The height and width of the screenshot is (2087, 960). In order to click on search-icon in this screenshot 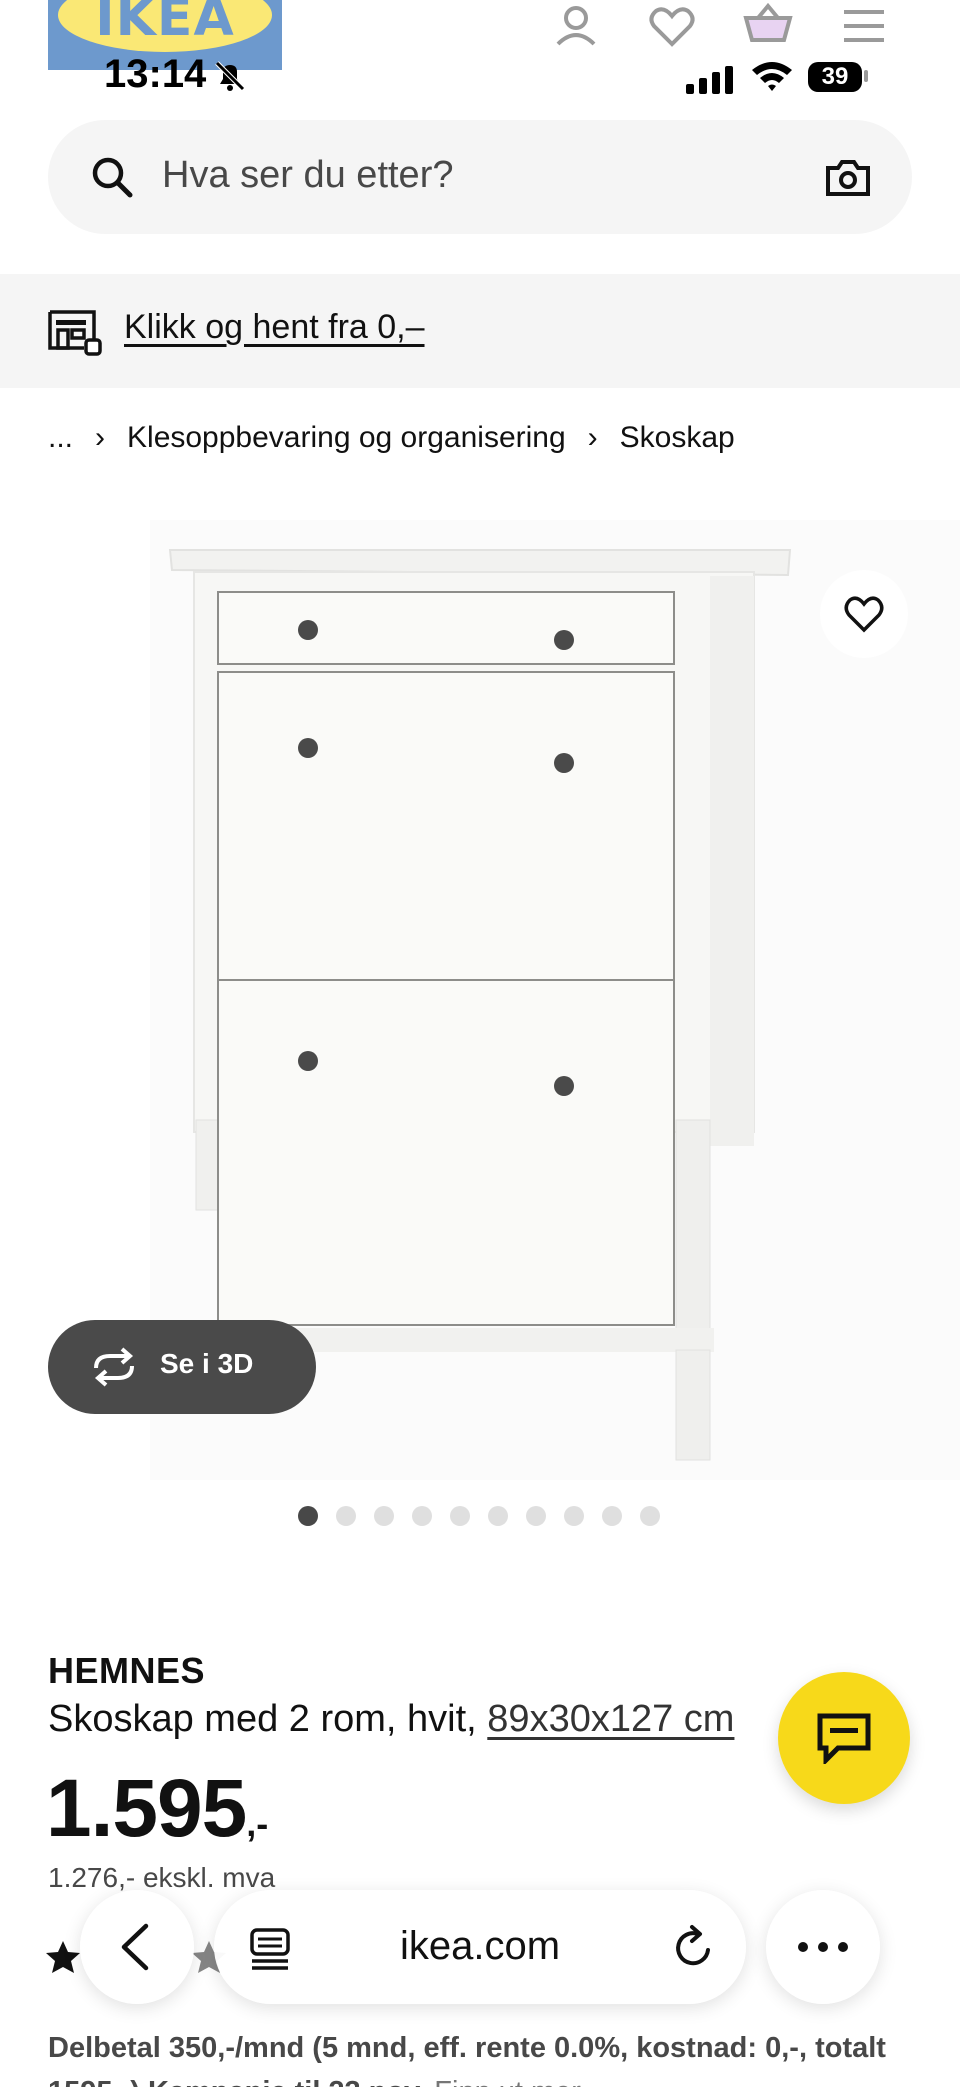, I will do `click(112, 177)`.